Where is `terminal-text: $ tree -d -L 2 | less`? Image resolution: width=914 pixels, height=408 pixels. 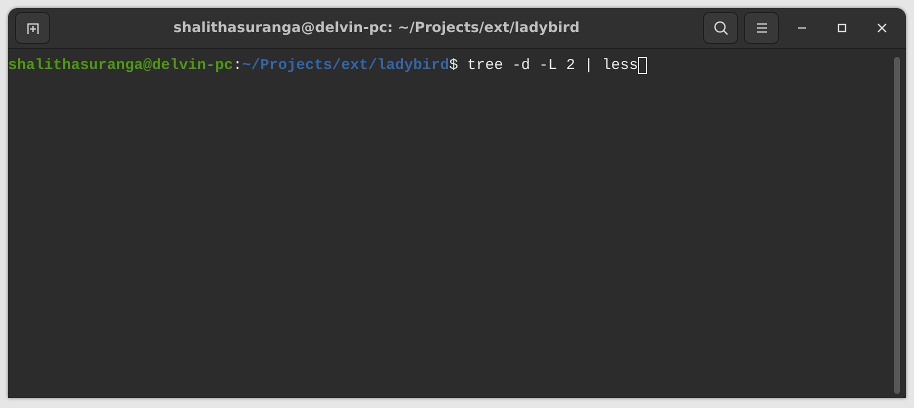 terminal-text: $ tree -d -L 2 | less is located at coordinates (543, 65).